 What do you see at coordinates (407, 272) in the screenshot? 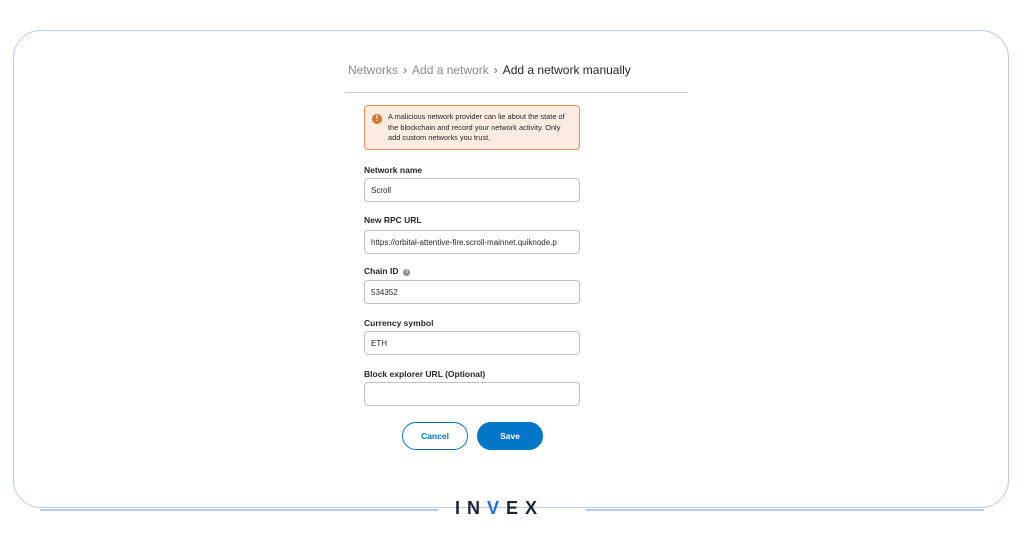
I see `info-icon: i` at bounding box center [407, 272].